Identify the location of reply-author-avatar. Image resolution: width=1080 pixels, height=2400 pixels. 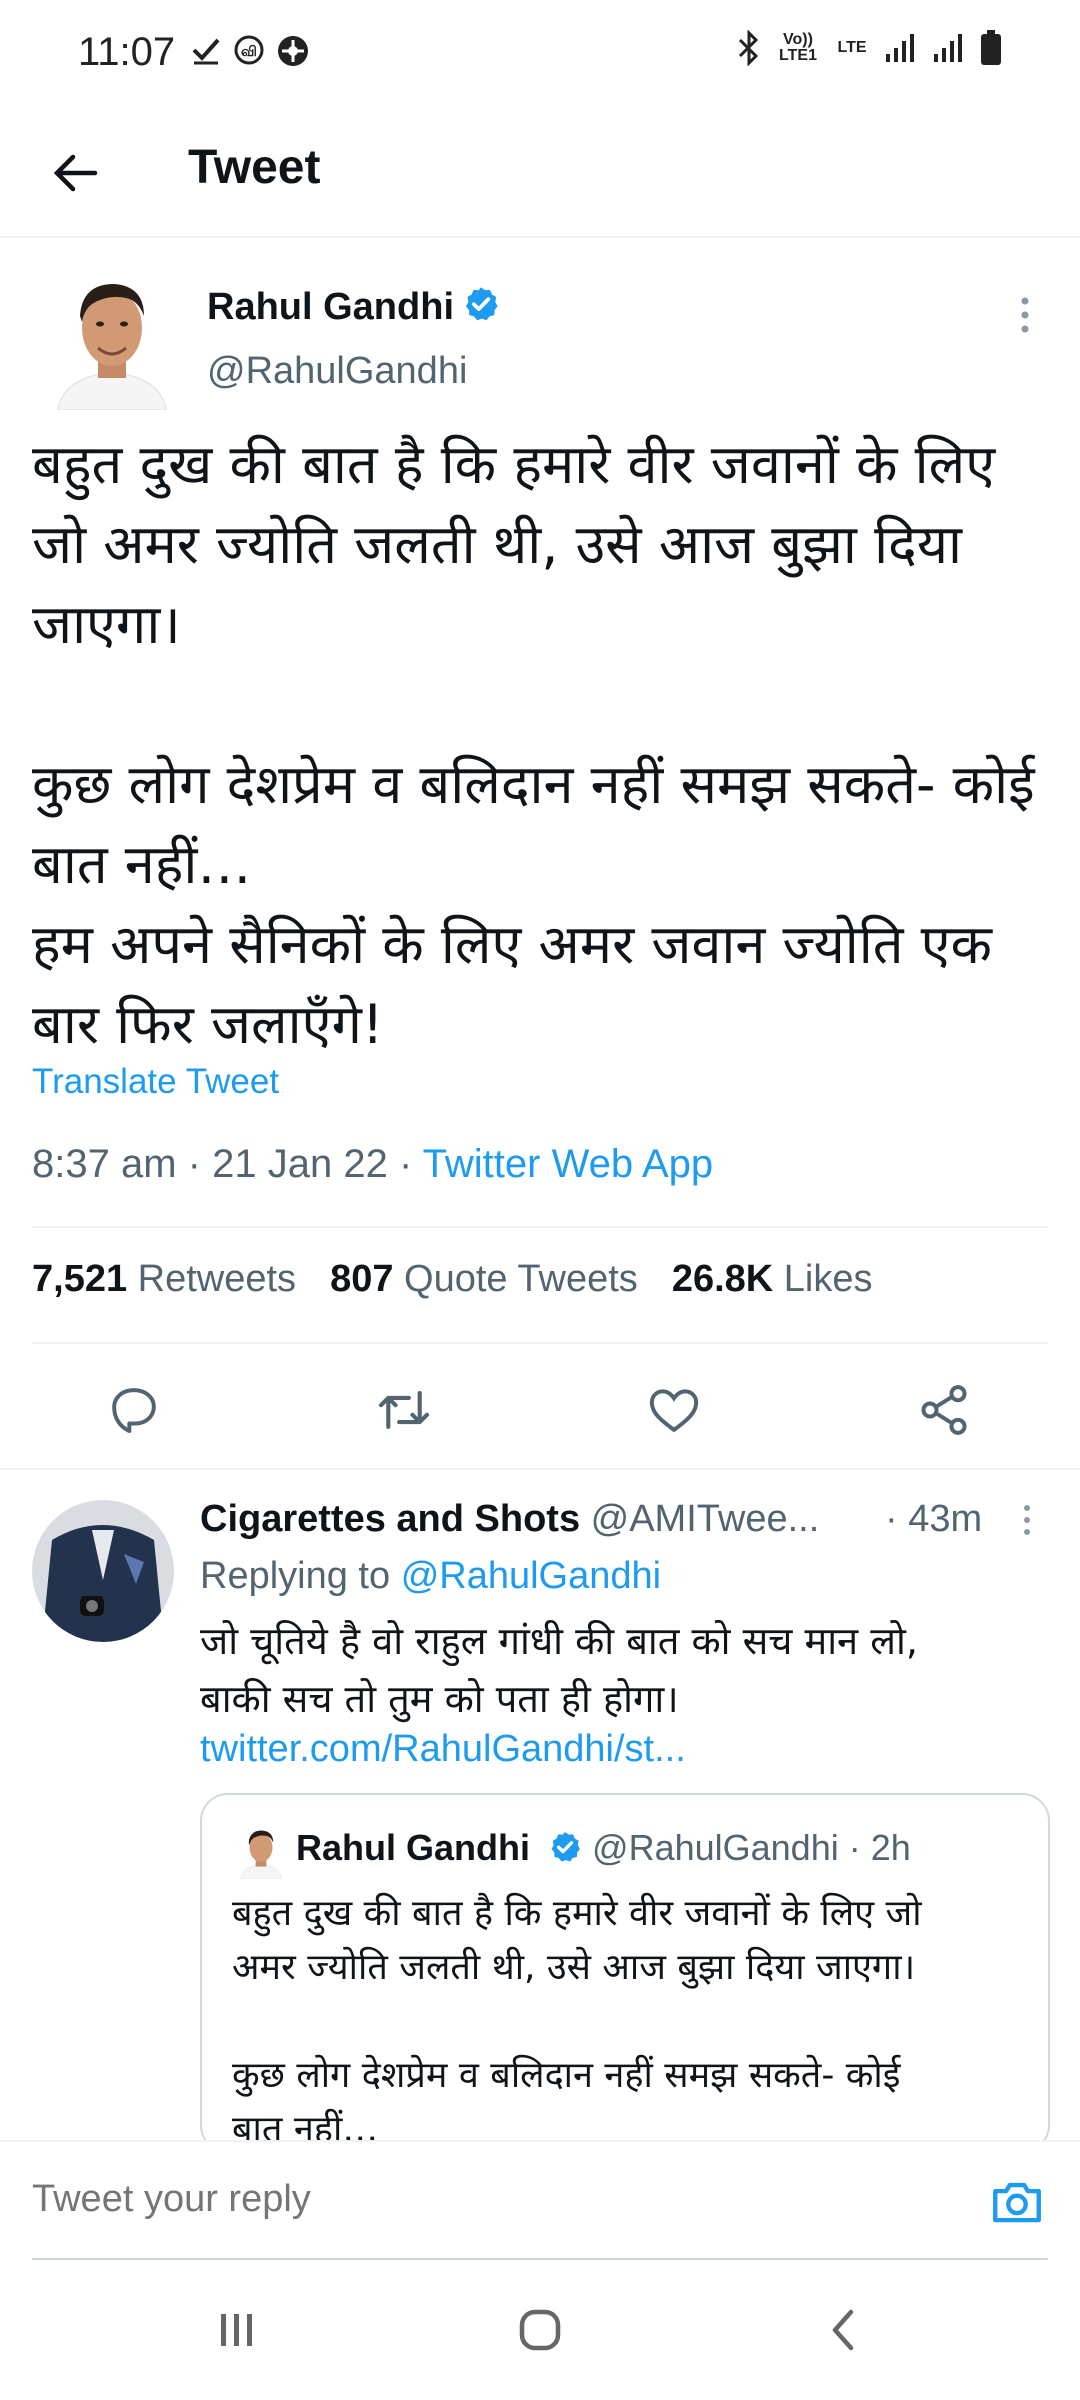
(103, 1571).